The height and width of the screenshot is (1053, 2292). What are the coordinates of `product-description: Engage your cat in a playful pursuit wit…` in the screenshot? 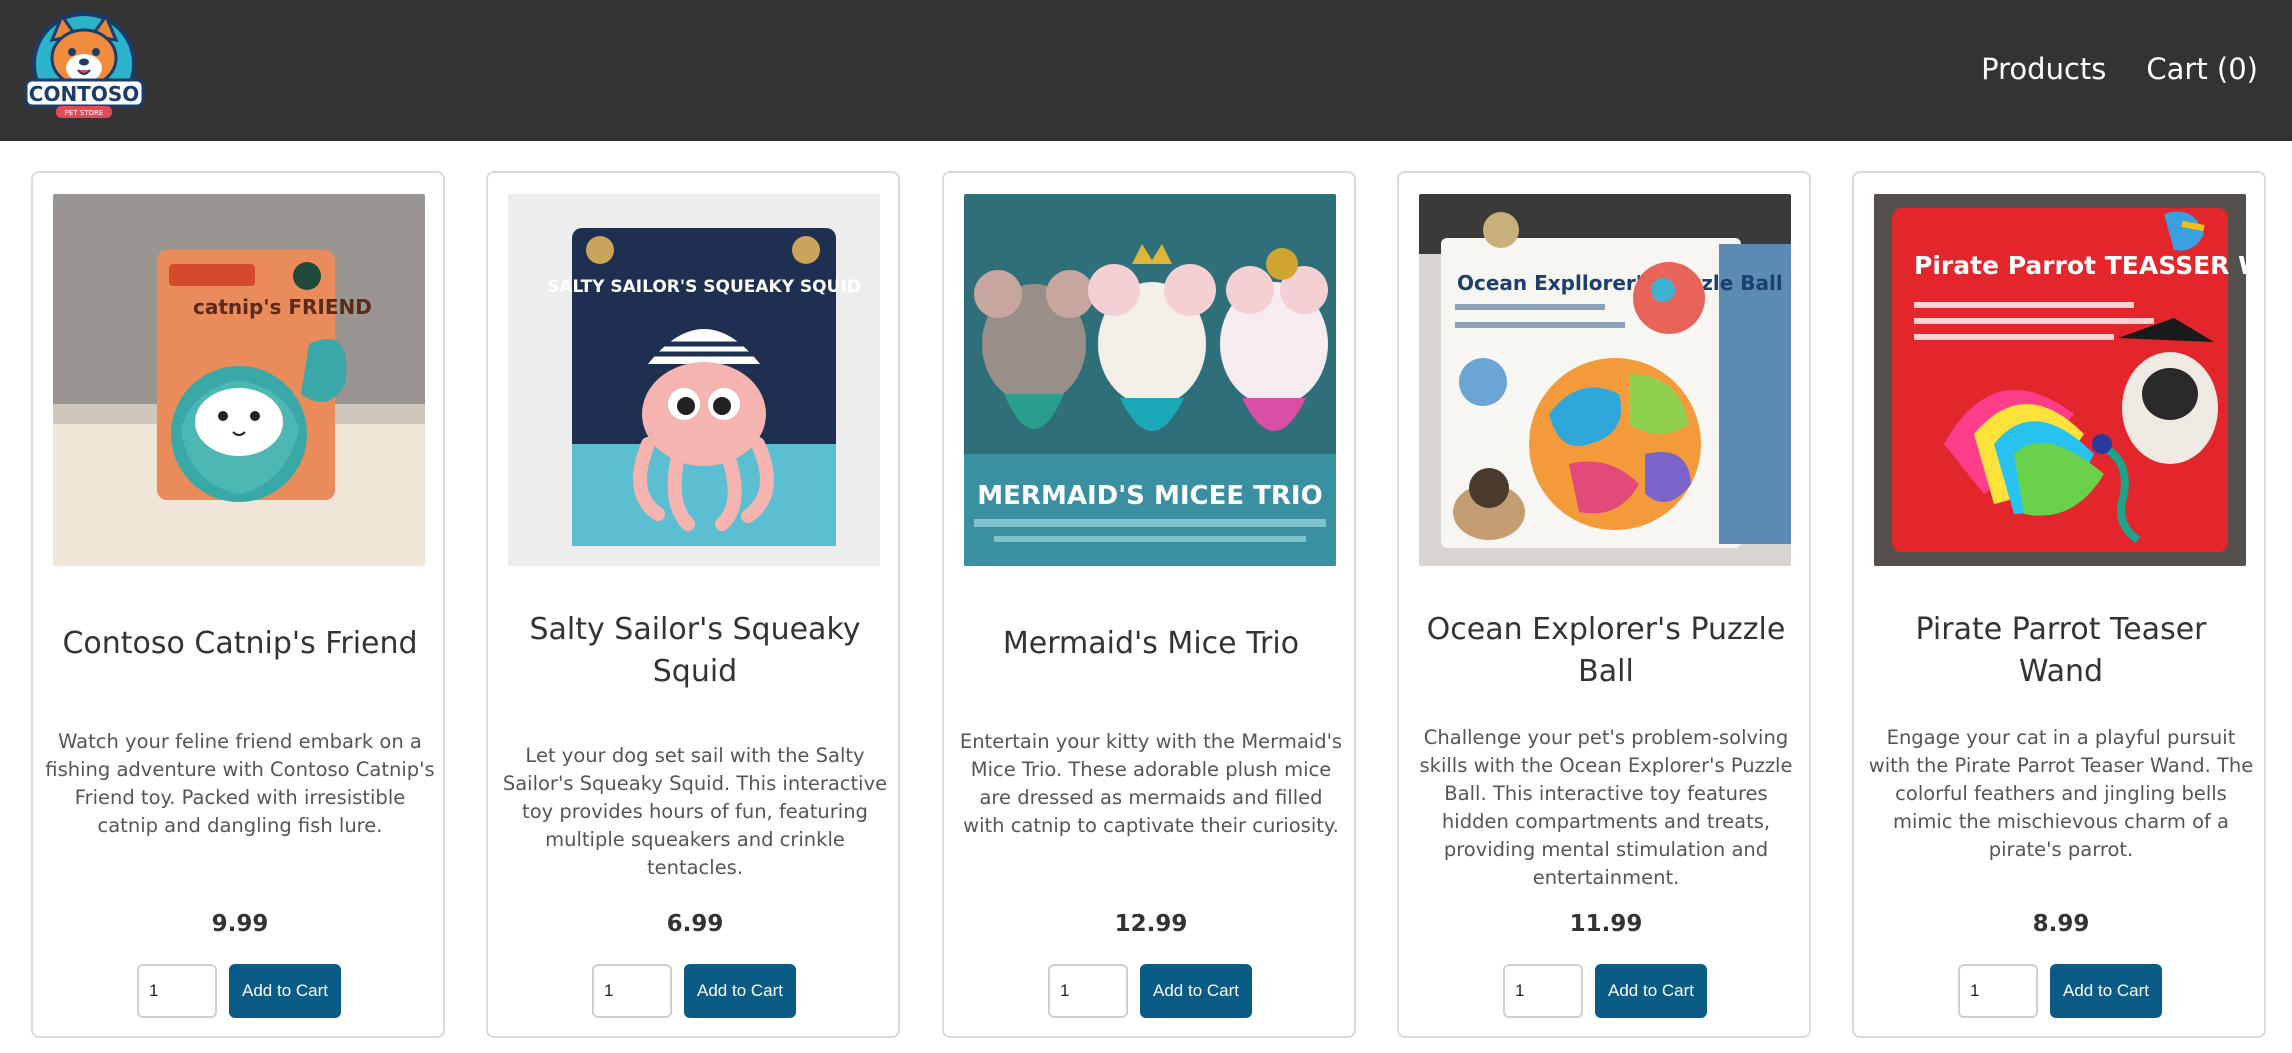 It's located at (2061, 793).